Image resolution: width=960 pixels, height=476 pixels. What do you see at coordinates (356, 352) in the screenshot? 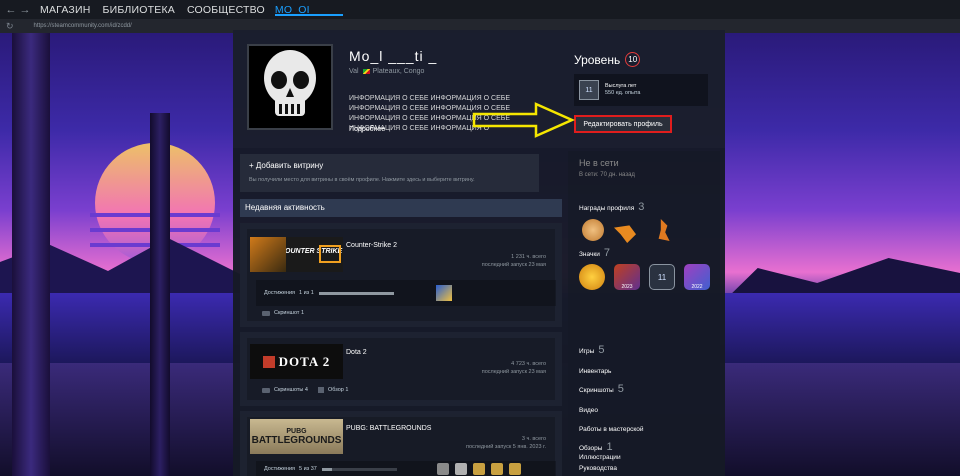
I see `game-name: Dota 2` at bounding box center [356, 352].